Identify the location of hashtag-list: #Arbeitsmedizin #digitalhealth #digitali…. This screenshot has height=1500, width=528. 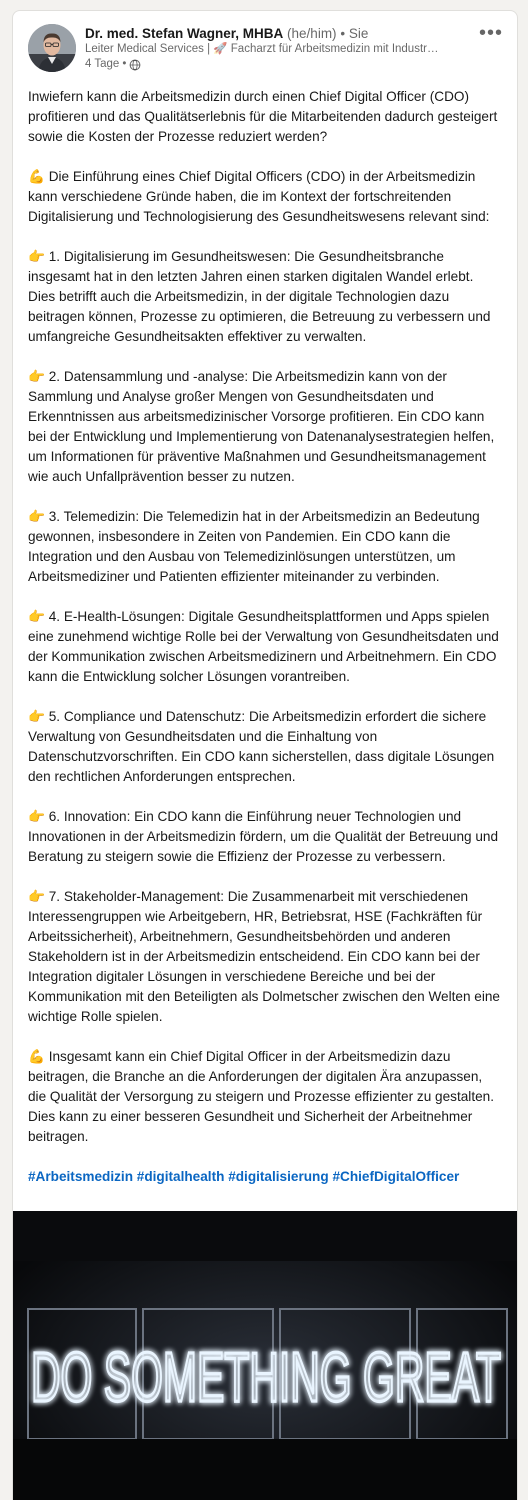
(265, 1177).